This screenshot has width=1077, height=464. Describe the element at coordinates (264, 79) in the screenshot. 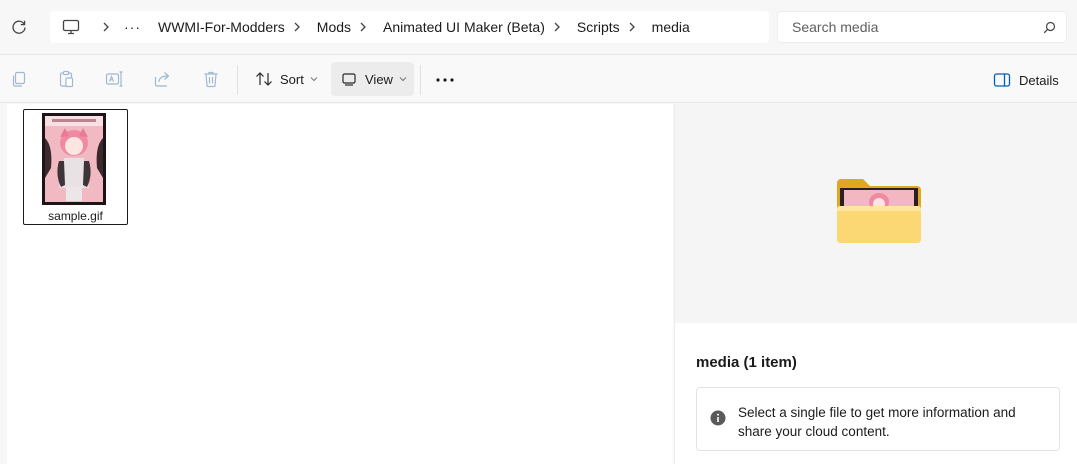

I see `sort-icon` at that location.